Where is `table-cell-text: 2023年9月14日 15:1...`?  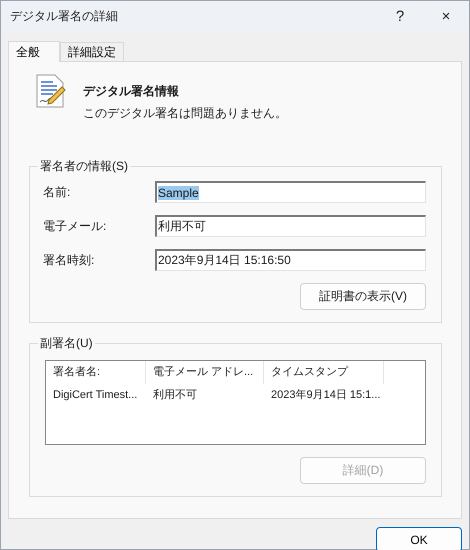
table-cell-text: 2023年9月14日 15:1... is located at coordinates (326, 395).